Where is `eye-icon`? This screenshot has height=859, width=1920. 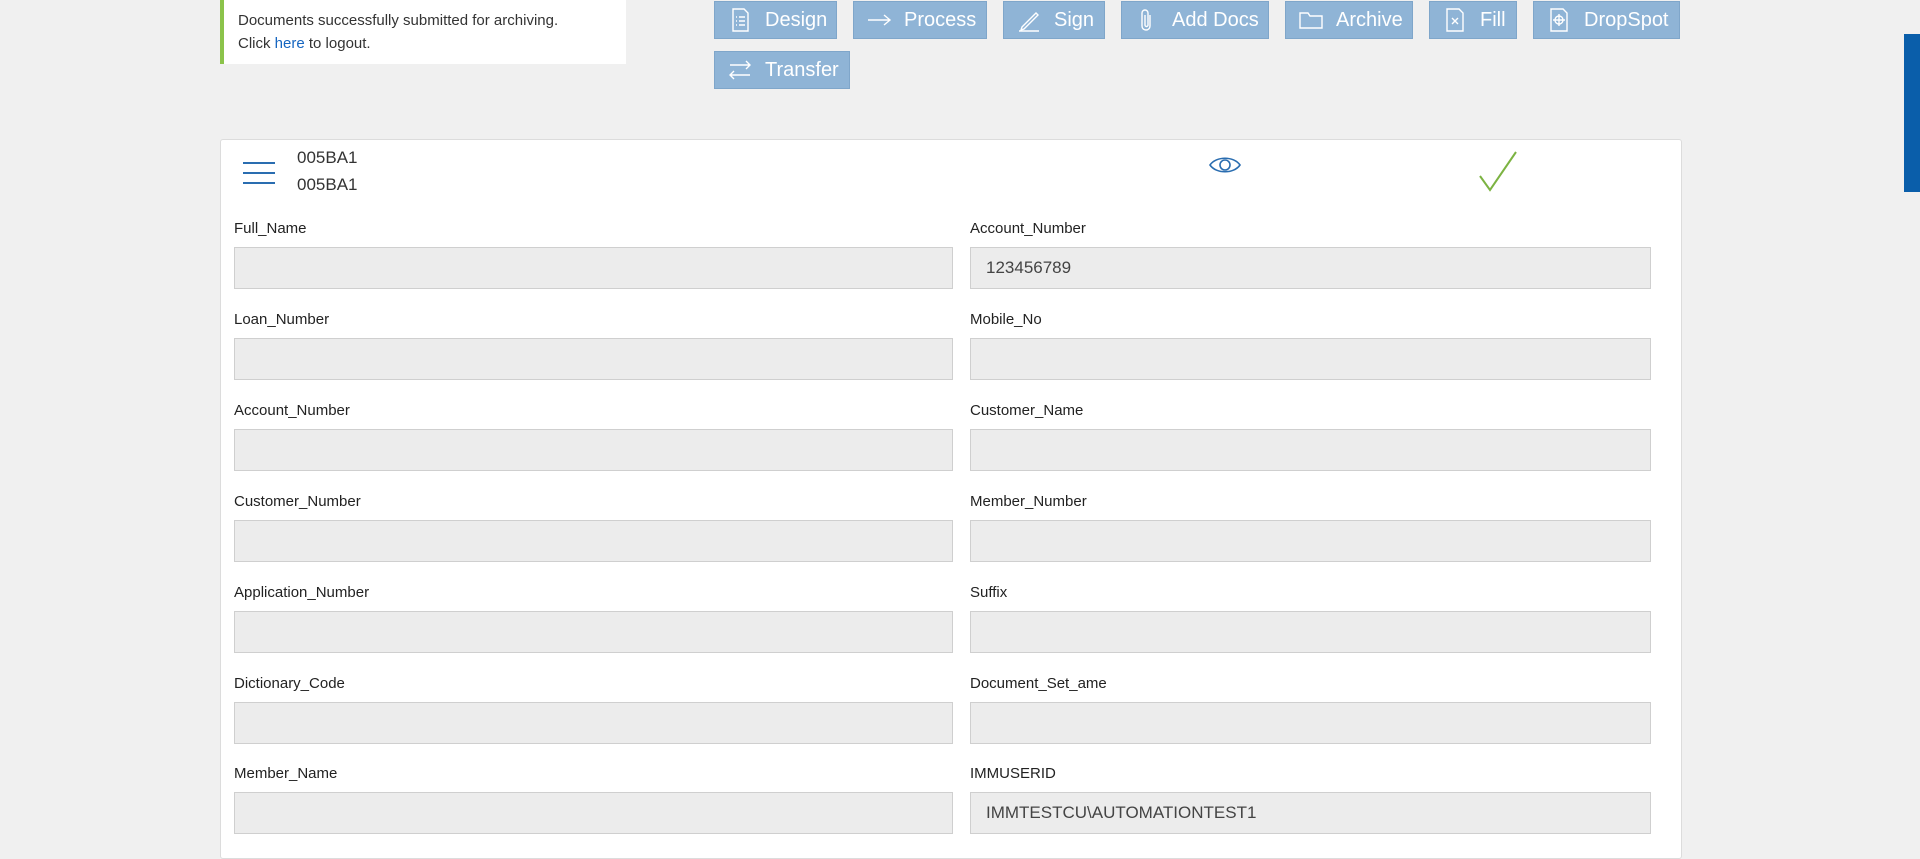
eye-icon is located at coordinates (1225, 165).